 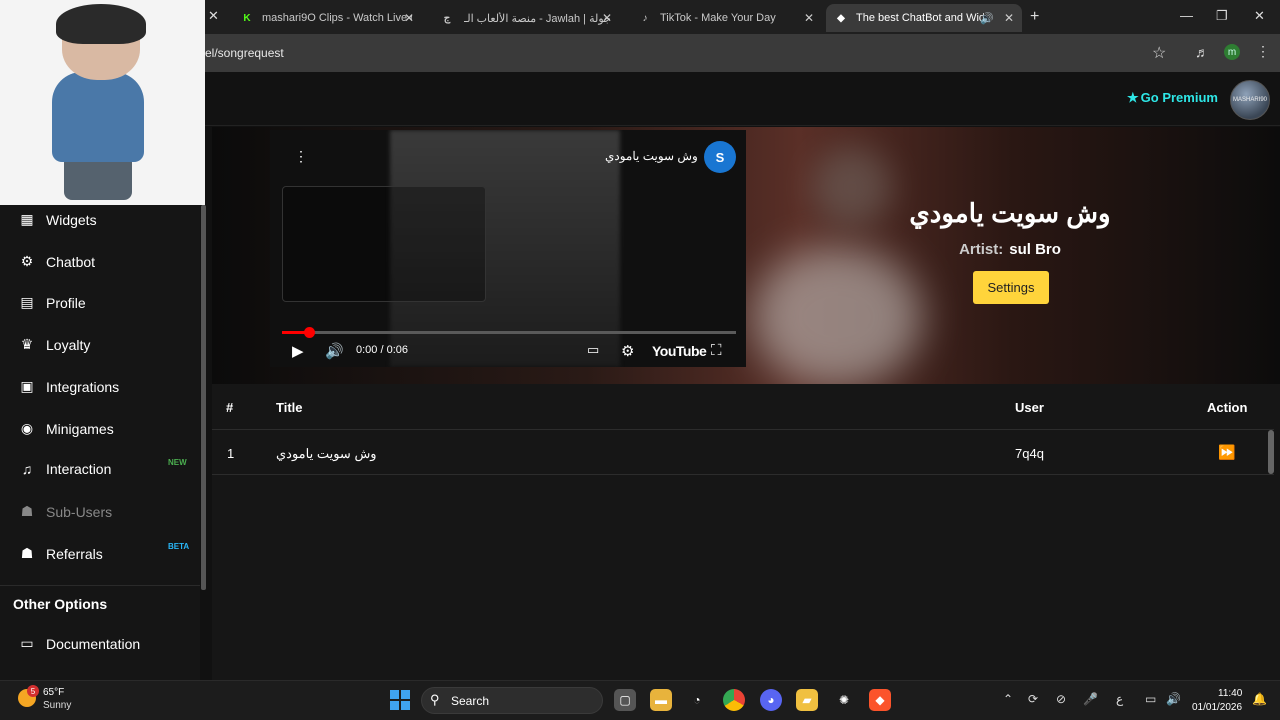 I want to click on sidebar-item-label: Sub-Users, so click(x=79, y=511).